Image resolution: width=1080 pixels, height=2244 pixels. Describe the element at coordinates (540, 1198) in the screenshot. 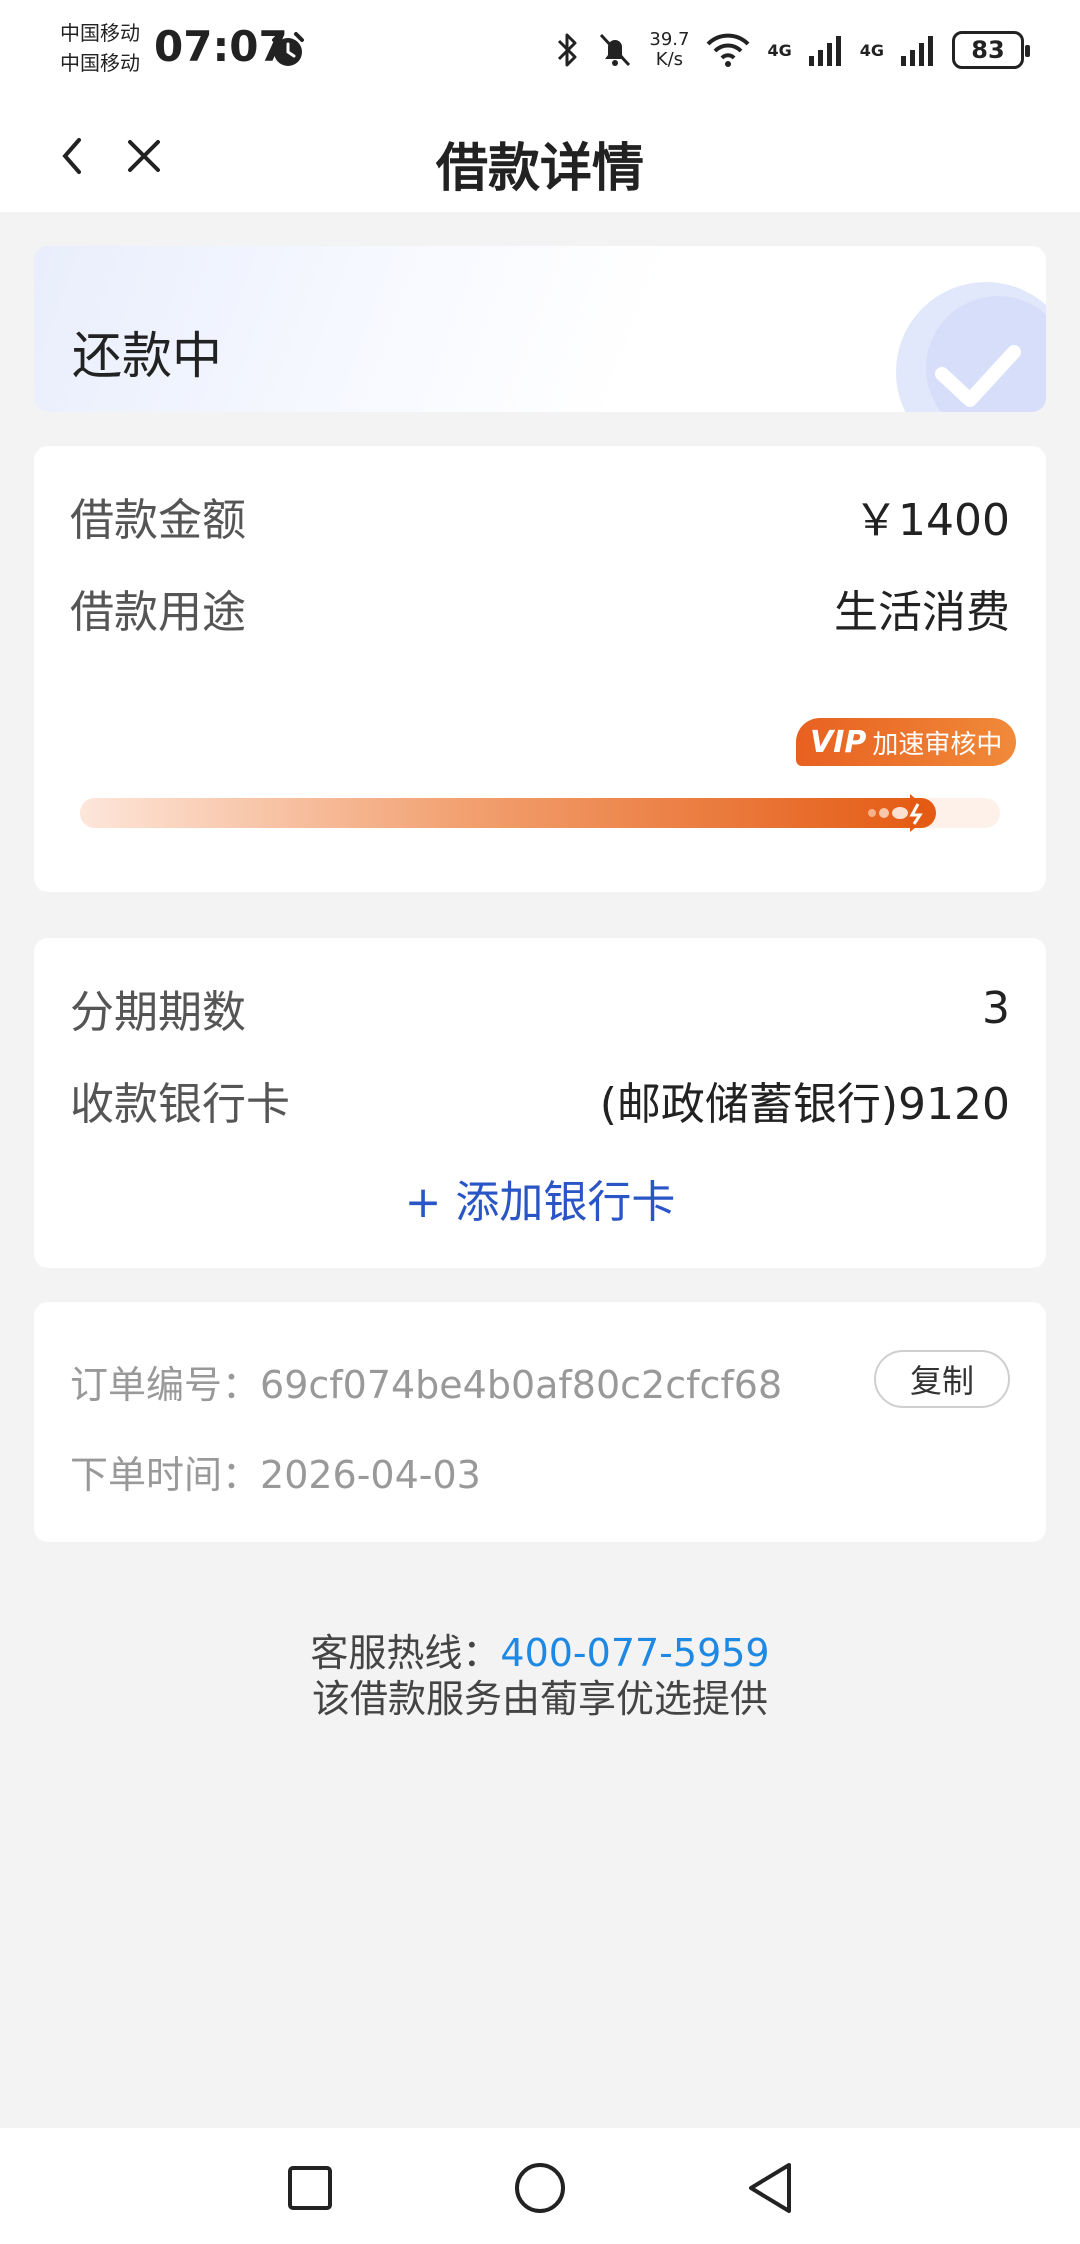

I see `add-bank-card-button: + 添加银行卡` at that location.